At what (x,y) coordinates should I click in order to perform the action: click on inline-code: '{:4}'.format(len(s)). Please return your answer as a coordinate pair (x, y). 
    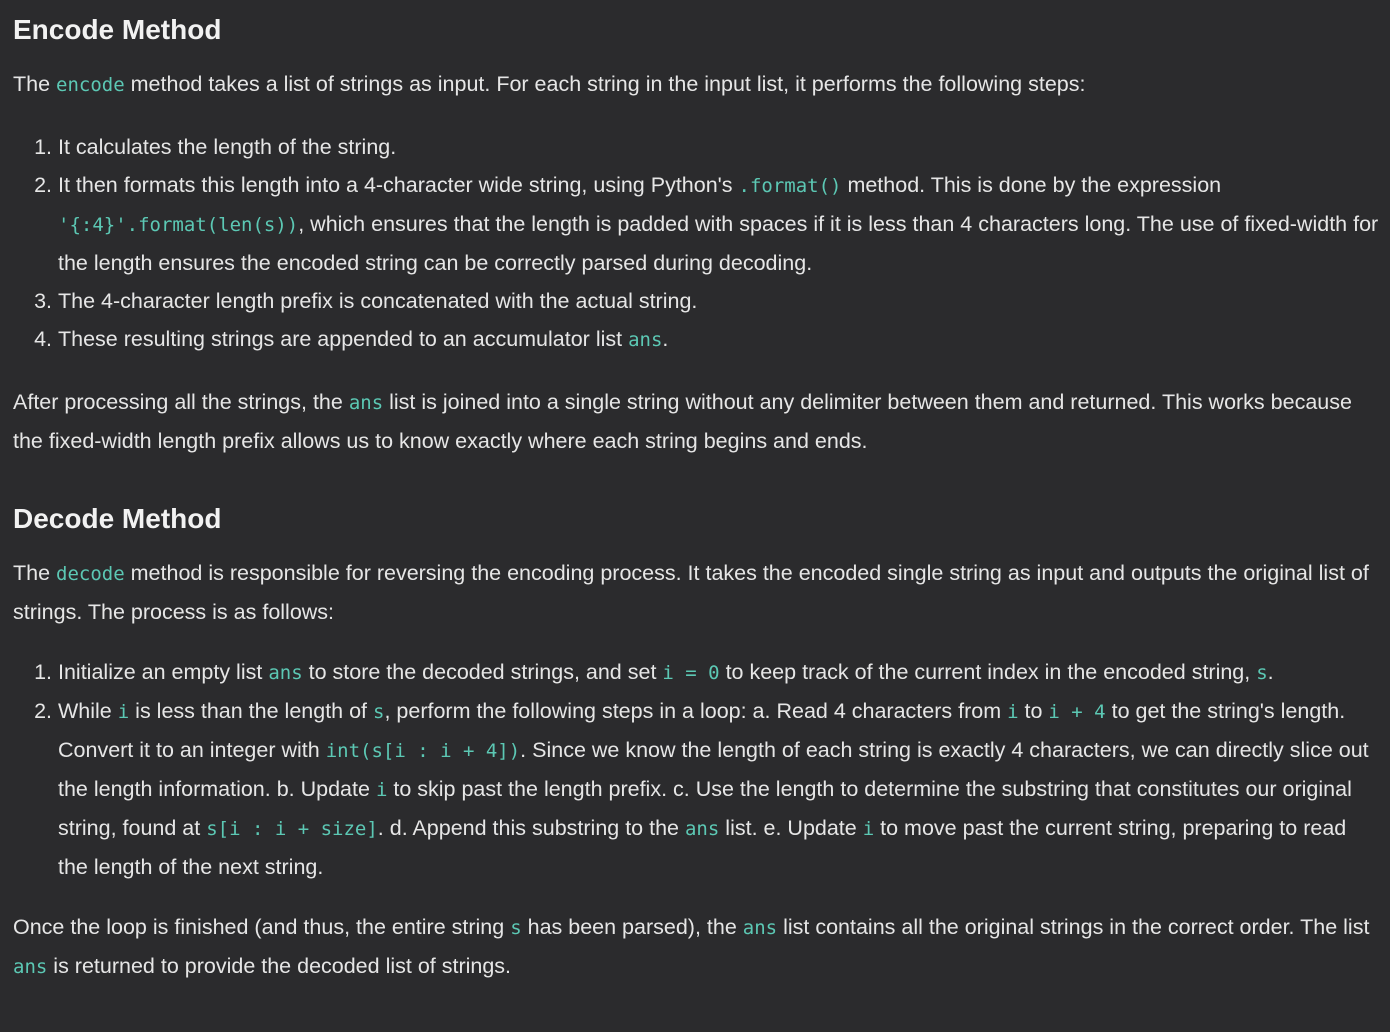
    Looking at the image, I should click on (178, 225).